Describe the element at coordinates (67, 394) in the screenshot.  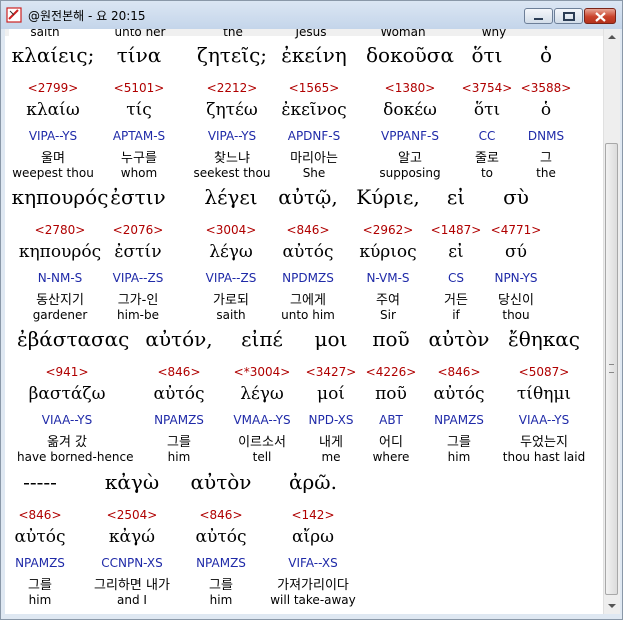
I see `lemma: βαστάζω` at that location.